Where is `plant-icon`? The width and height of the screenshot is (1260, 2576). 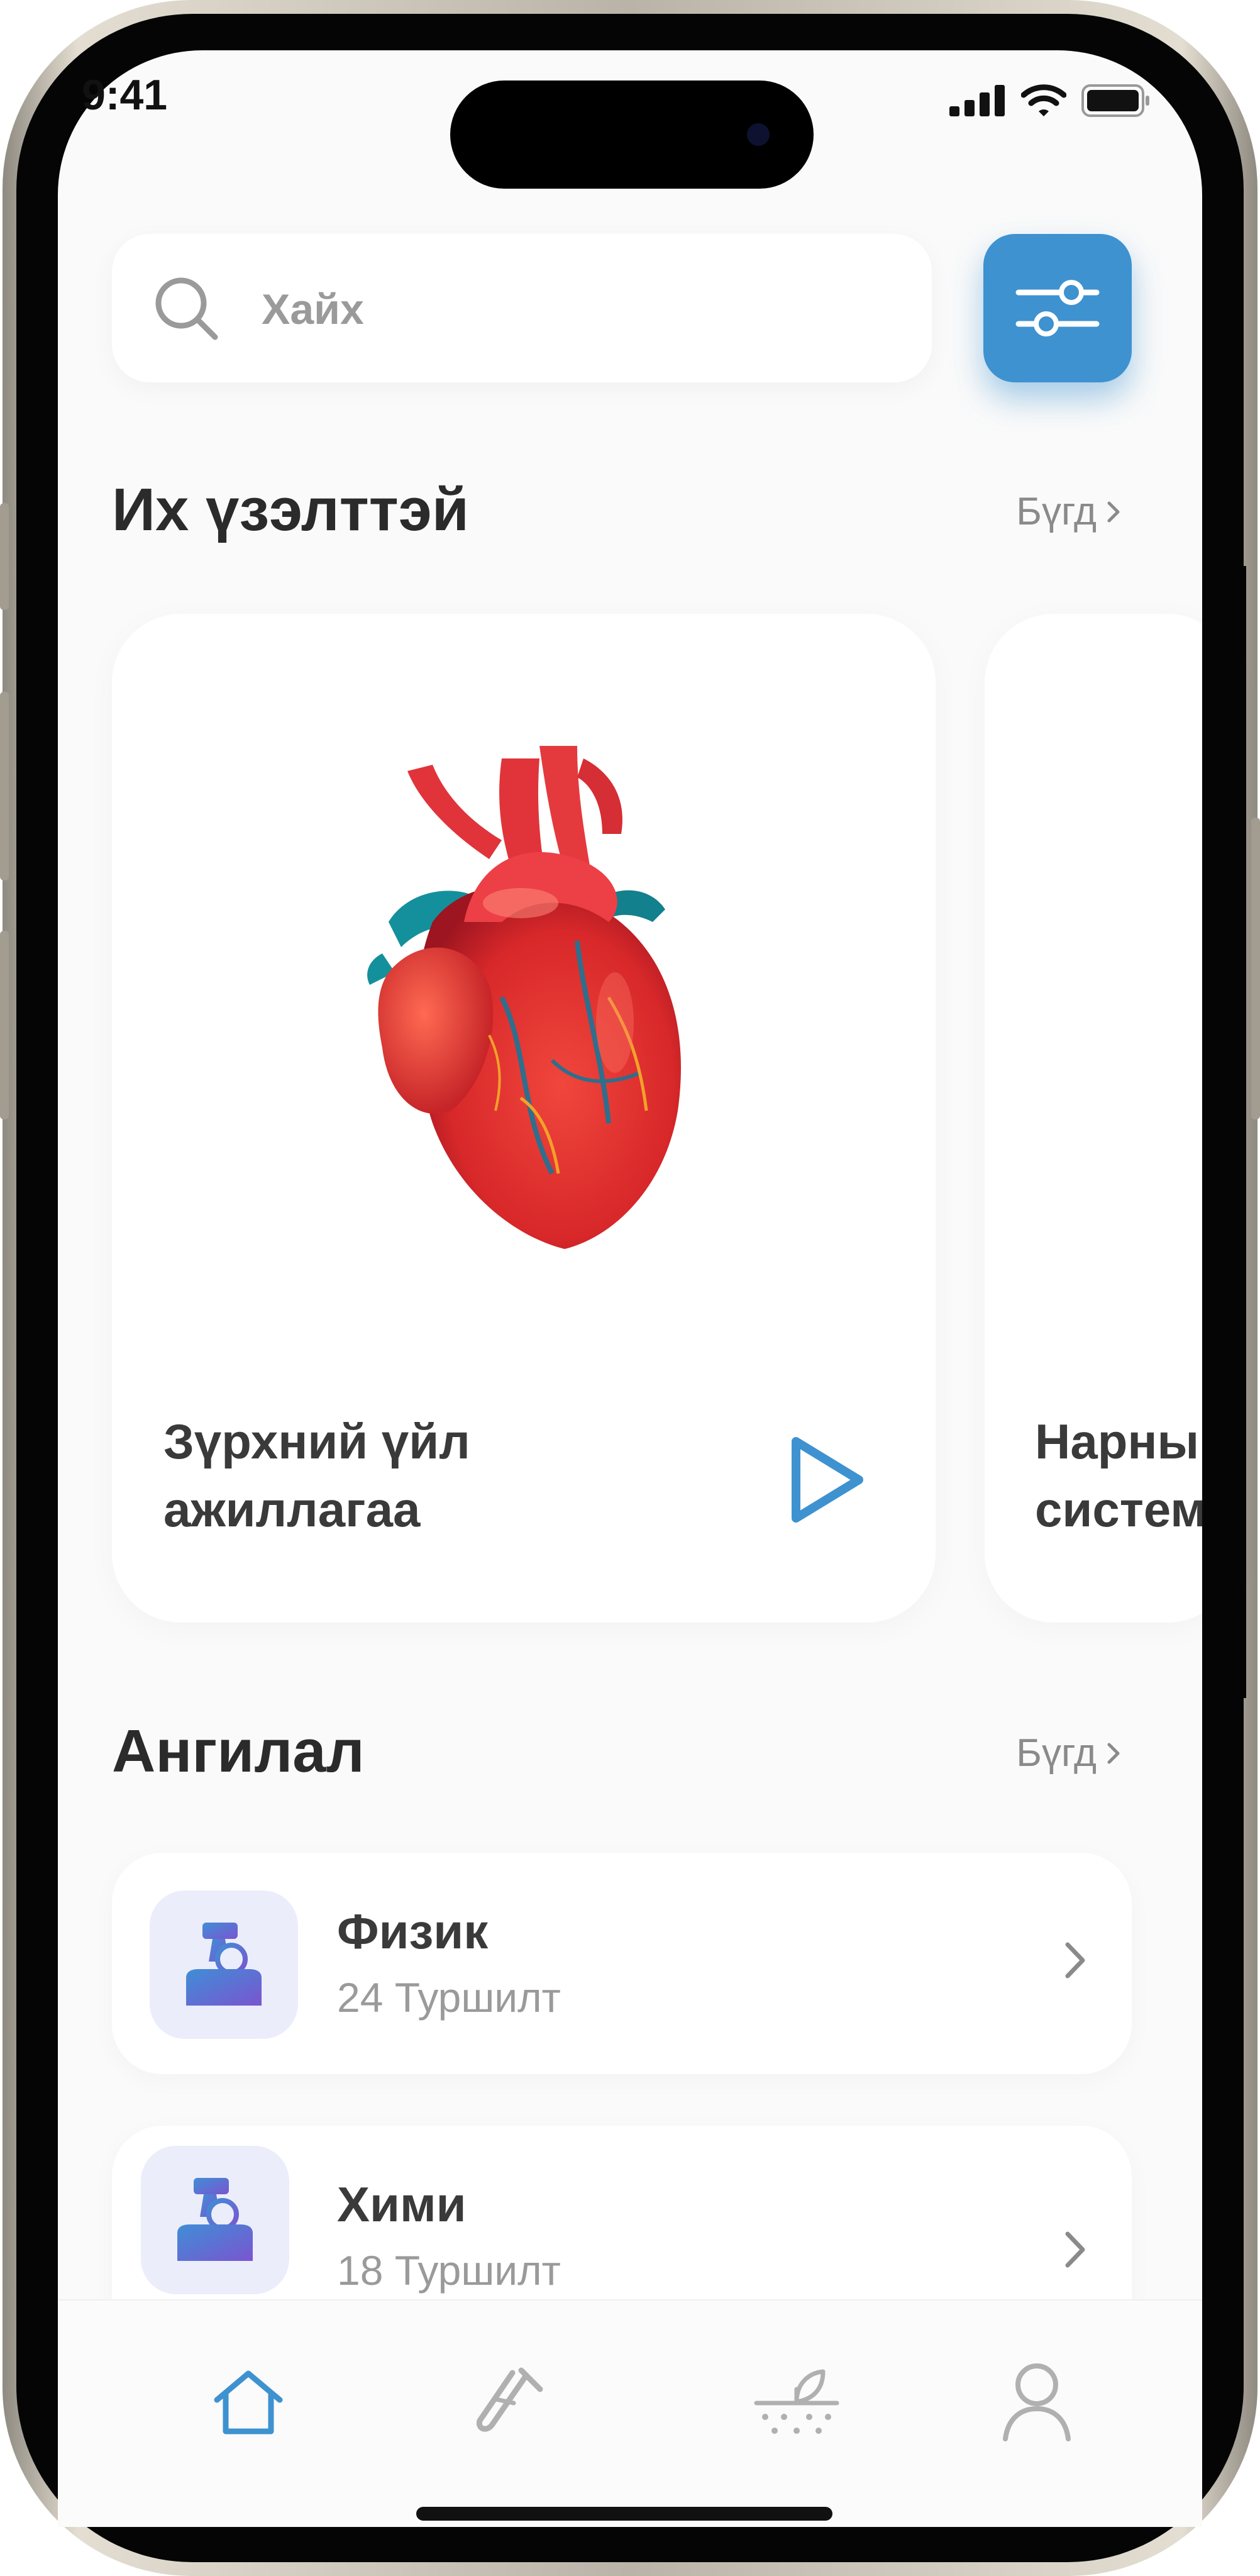
plant-icon is located at coordinates (796, 2401).